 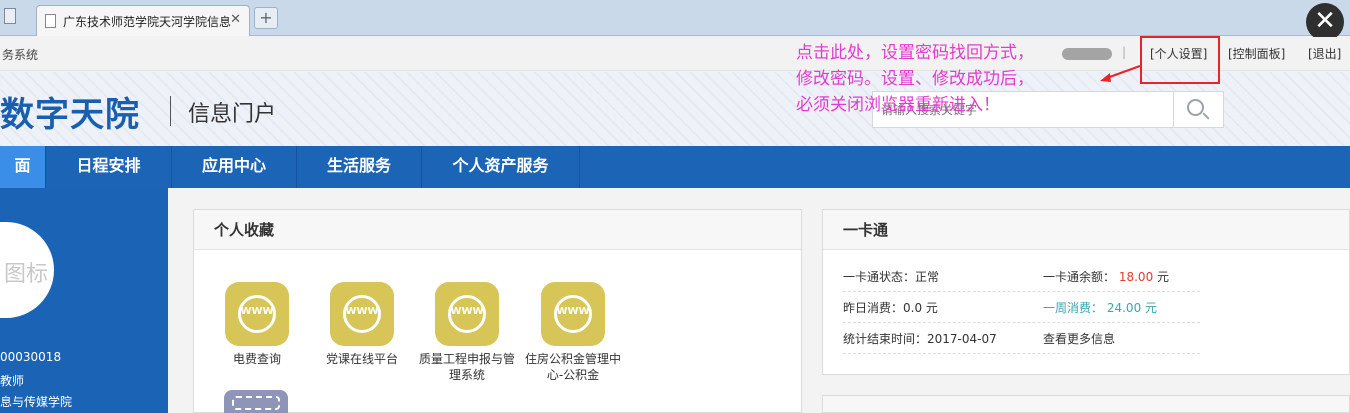 I want to click on tab-title: 广东技术师范学院天河学院信息, so click(x=147, y=22).